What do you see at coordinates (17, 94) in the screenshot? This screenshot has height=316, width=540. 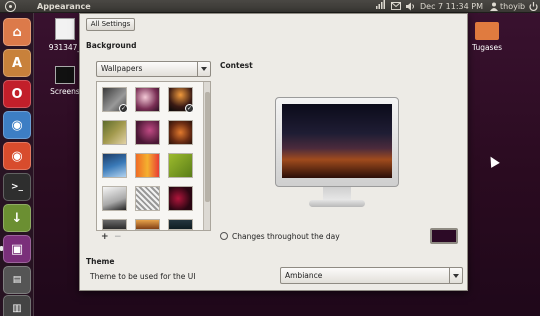 I see `opera-icon: O` at bounding box center [17, 94].